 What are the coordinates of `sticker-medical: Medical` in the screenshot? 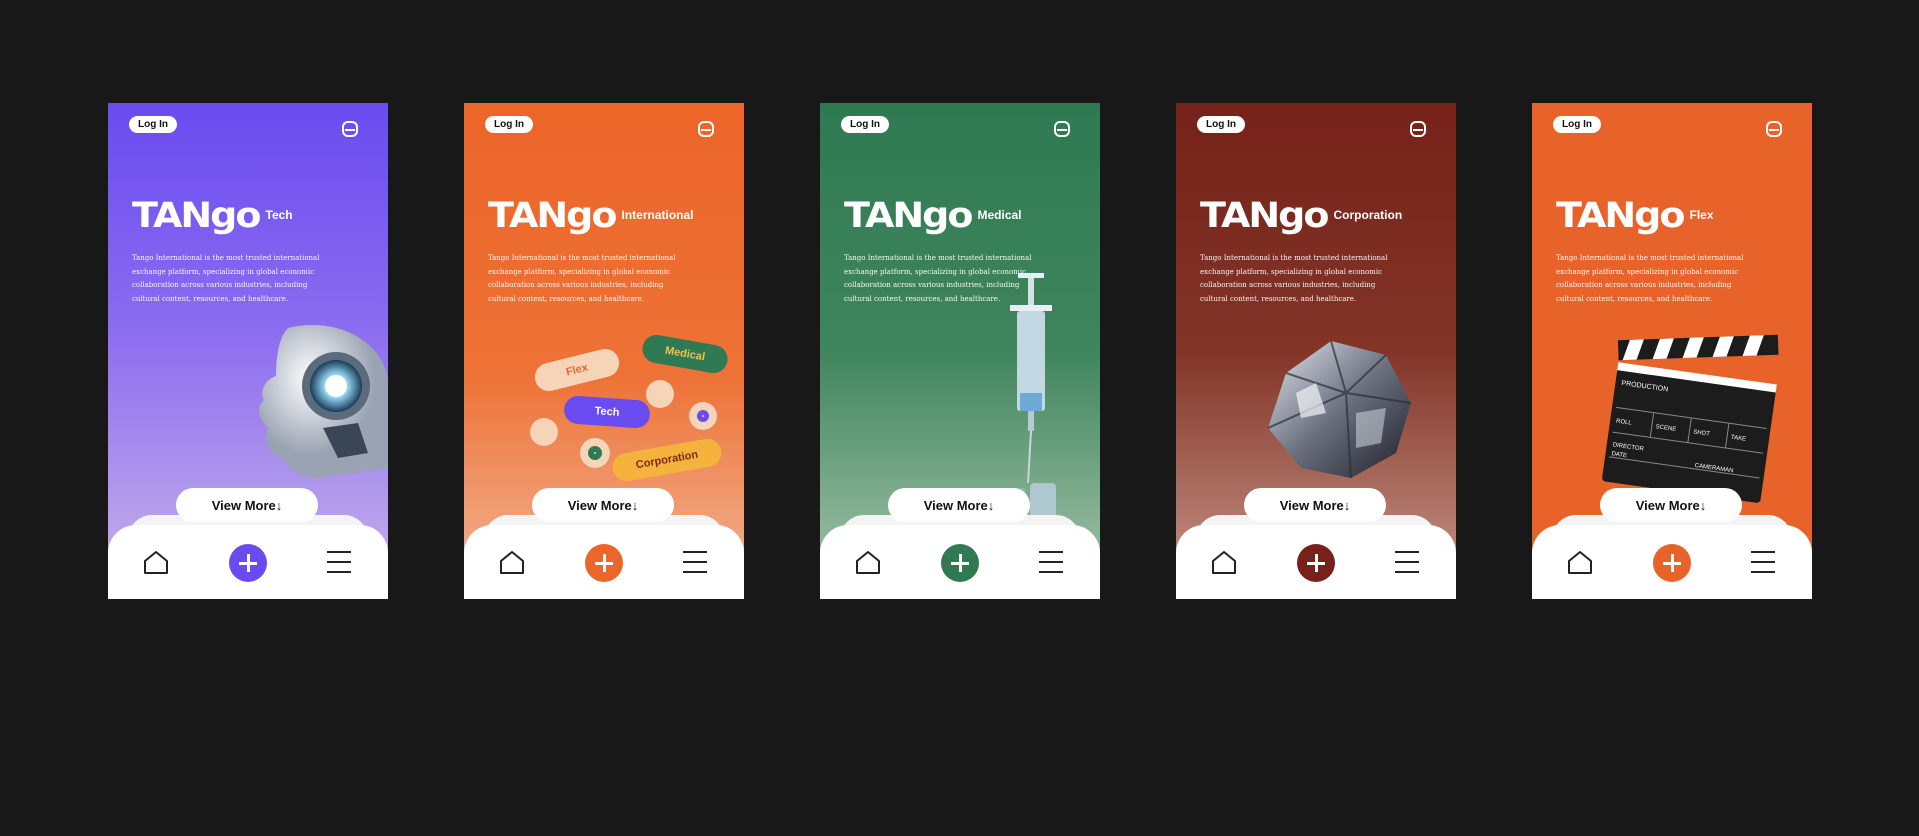 It's located at (685, 354).